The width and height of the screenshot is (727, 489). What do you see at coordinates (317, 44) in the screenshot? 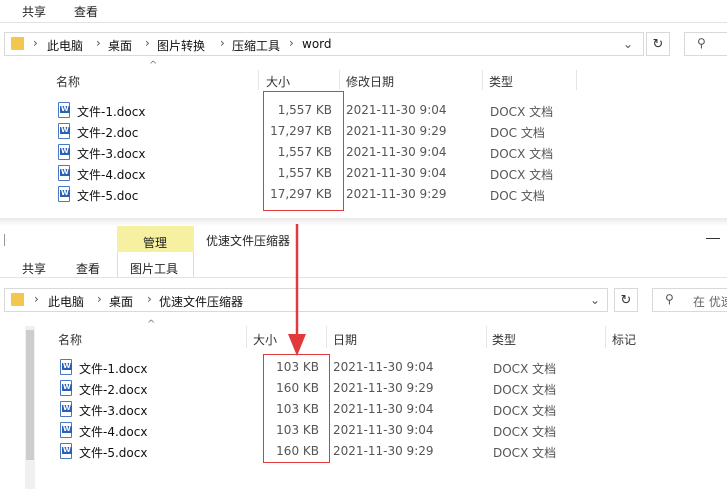
I see `breadcrumb-word: word` at bounding box center [317, 44].